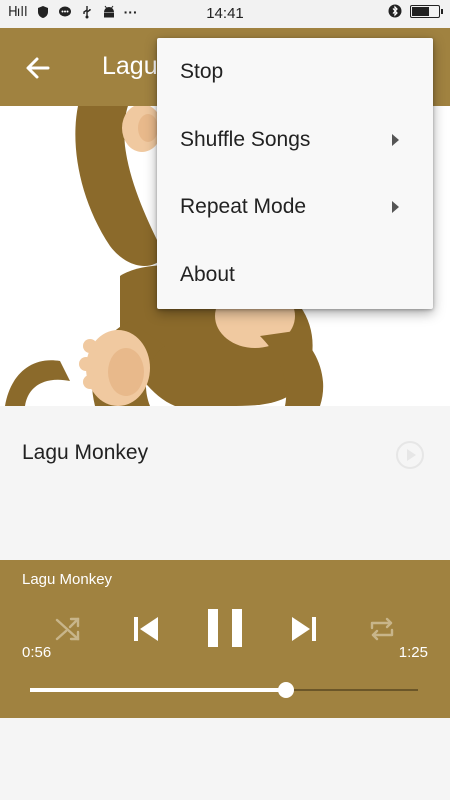 The image size is (450, 800). I want to click on repeat-icon, so click(382, 629).